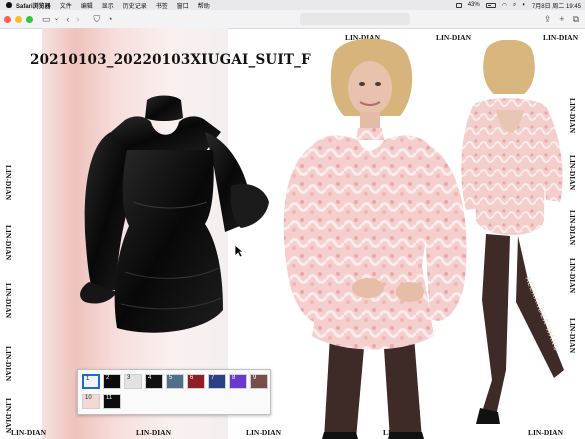  I want to click on product-title: 20210103_20220103XIUGAI_SUIT_F, so click(170, 60).